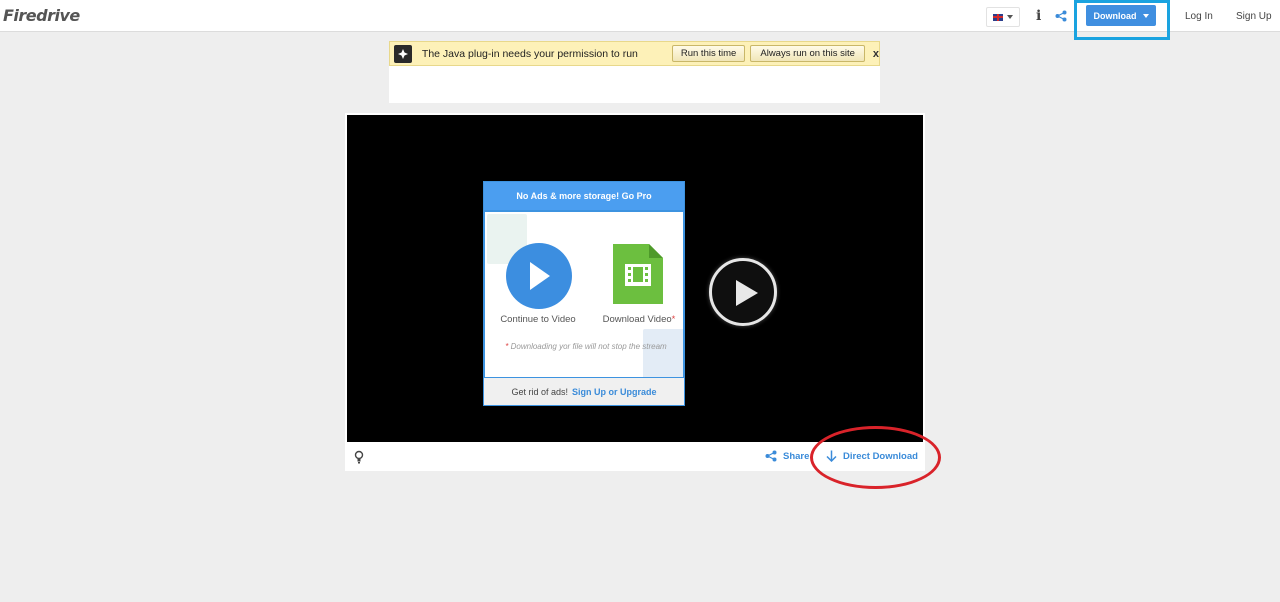 The width and height of the screenshot is (1280, 602). Describe the element at coordinates (1254, 16) in the screenshot. I see `signup-link: Sign Up` at that location.